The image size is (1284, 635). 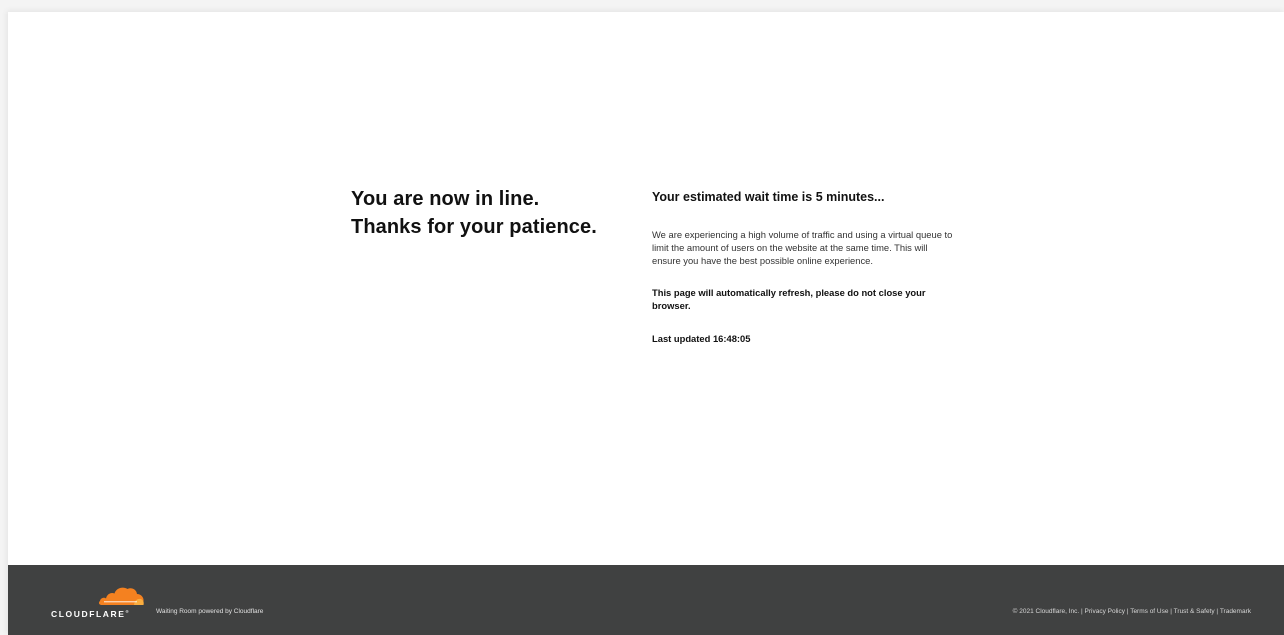 I want to click on powered-by-text: Waiting Room powered by Cloudflare, so click(x=210, y=611).